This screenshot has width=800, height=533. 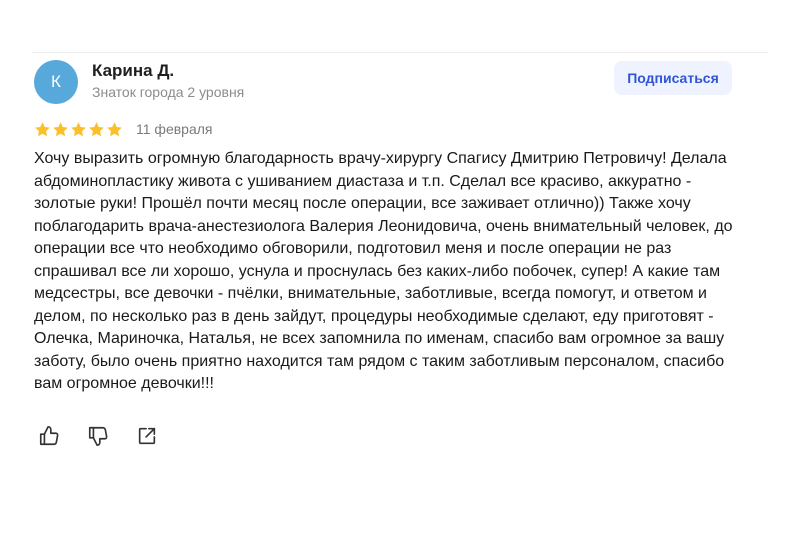 I want to click on avatar: К, so click(x=56, y=82).